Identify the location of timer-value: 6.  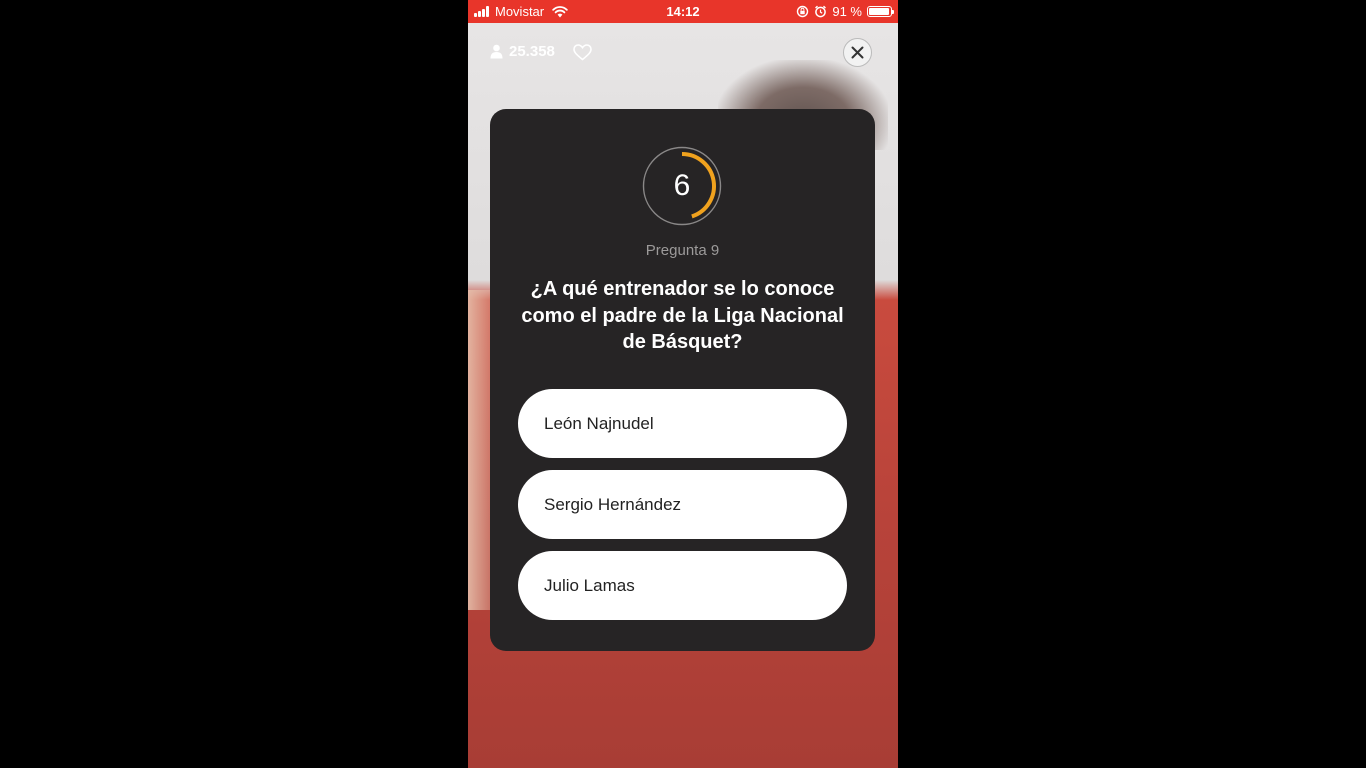
(682, 185).